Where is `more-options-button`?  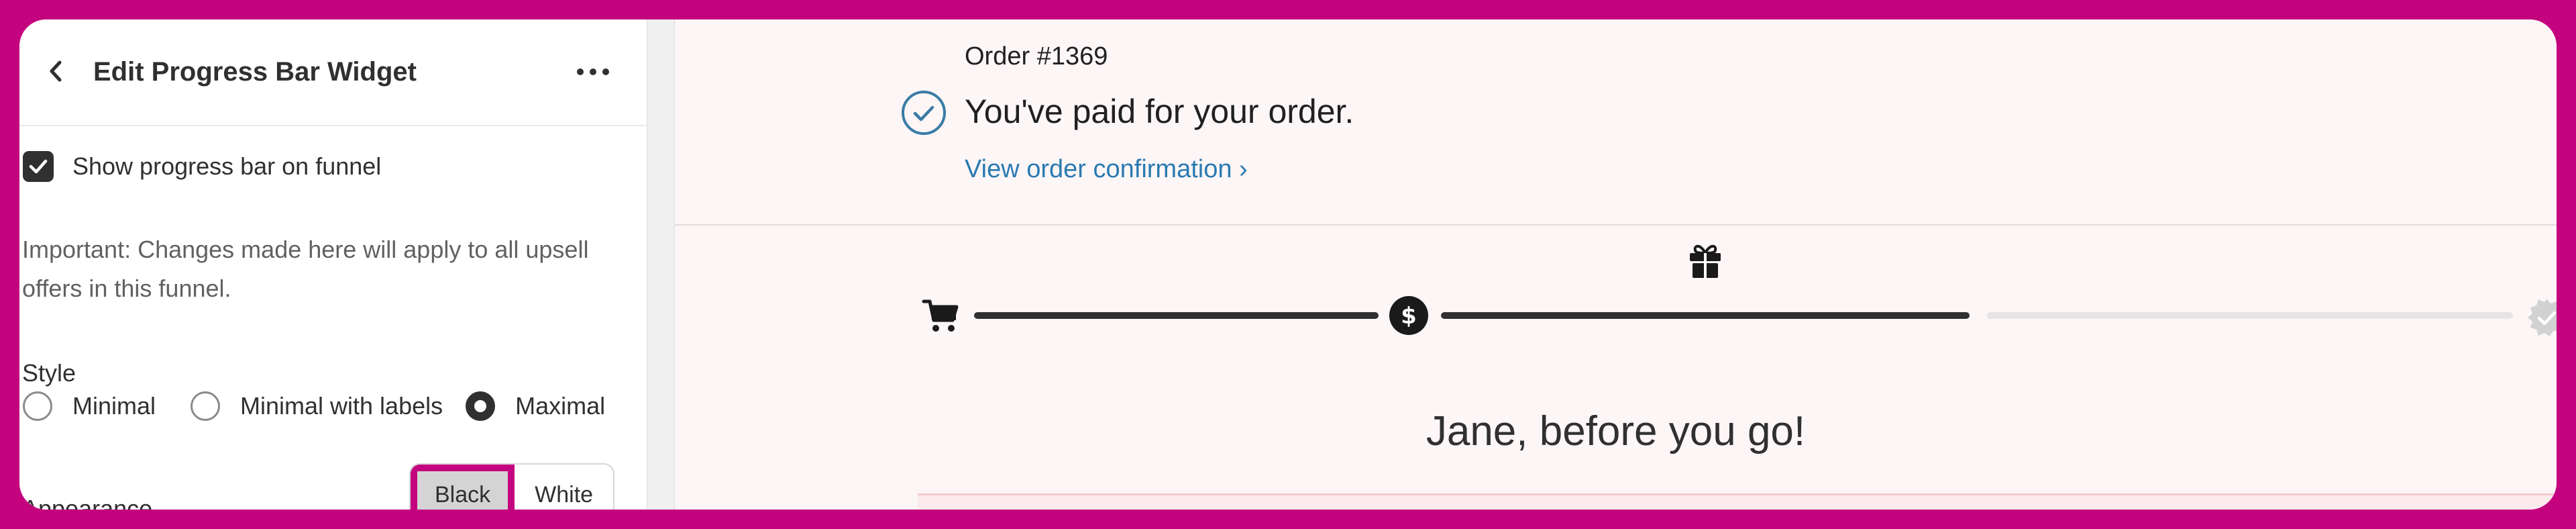 more-options-button is located at coordinates (593, 72).